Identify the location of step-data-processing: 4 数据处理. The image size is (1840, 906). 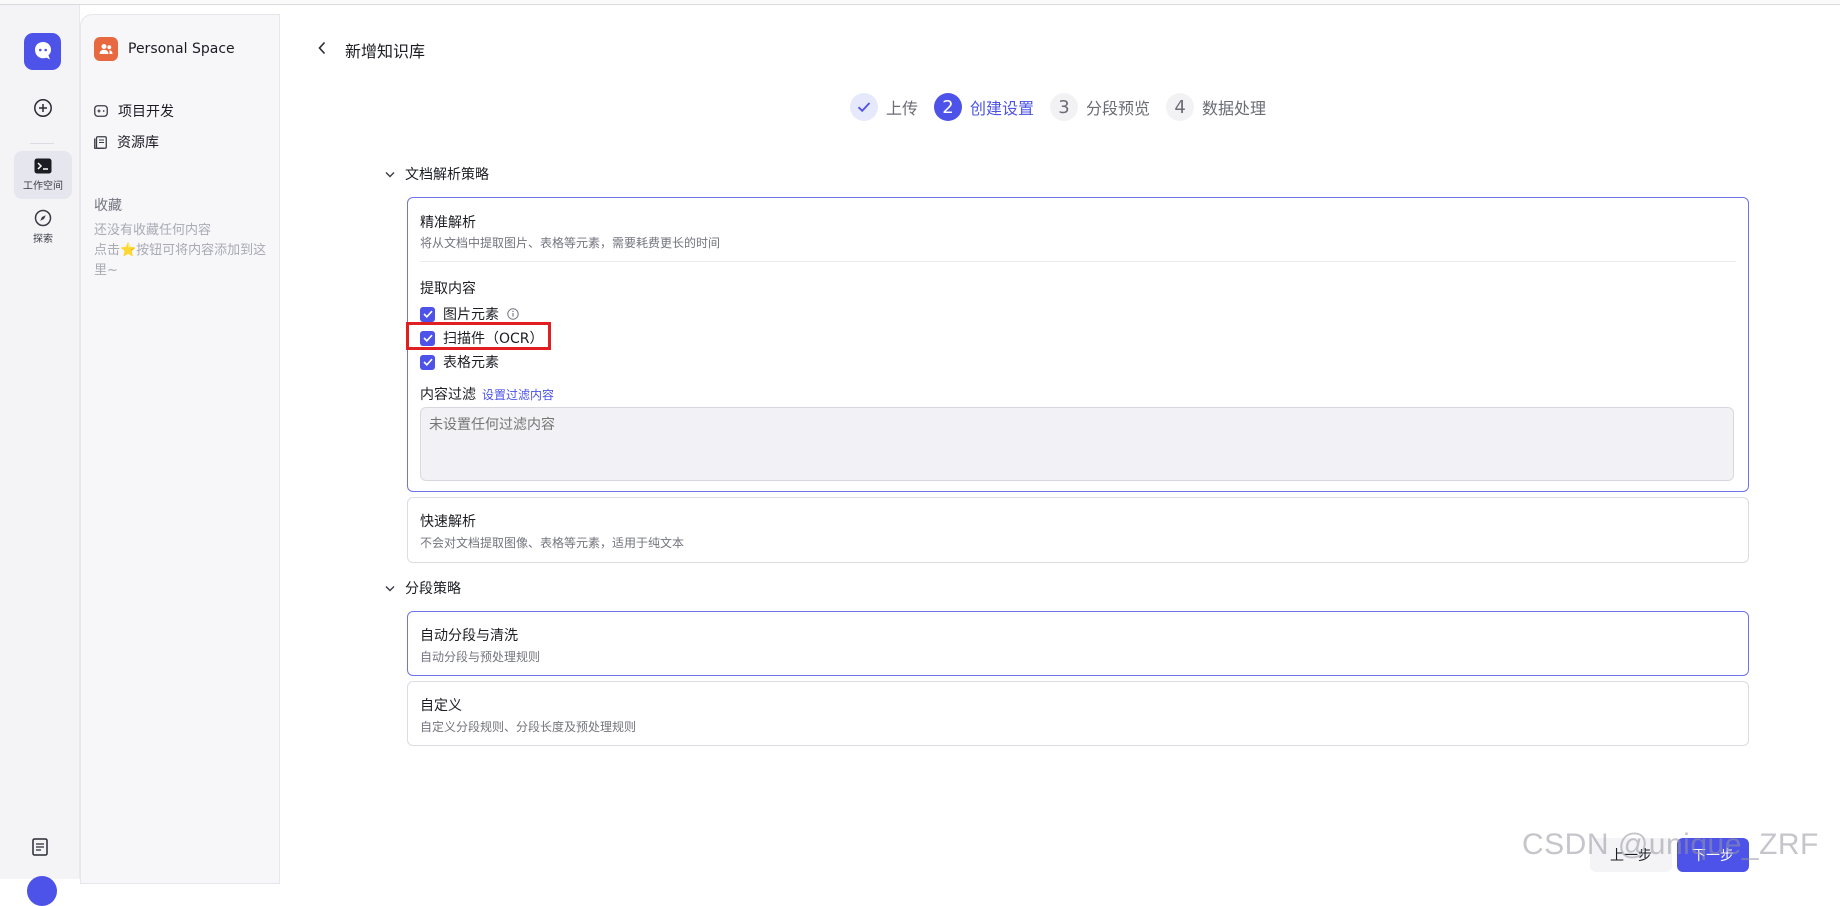
(1216, 107).